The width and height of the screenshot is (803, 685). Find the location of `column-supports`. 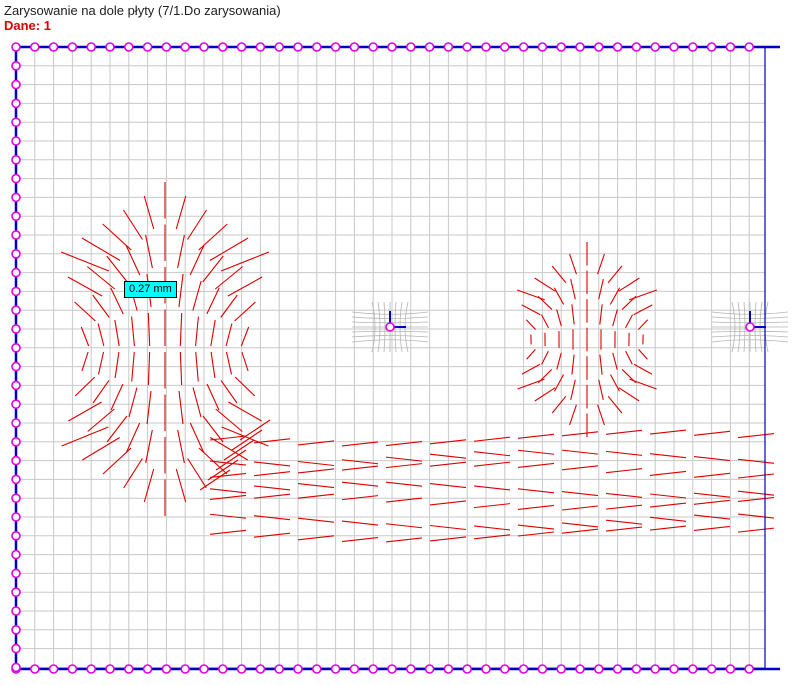

column-supports is located at coordinates (575, 321).